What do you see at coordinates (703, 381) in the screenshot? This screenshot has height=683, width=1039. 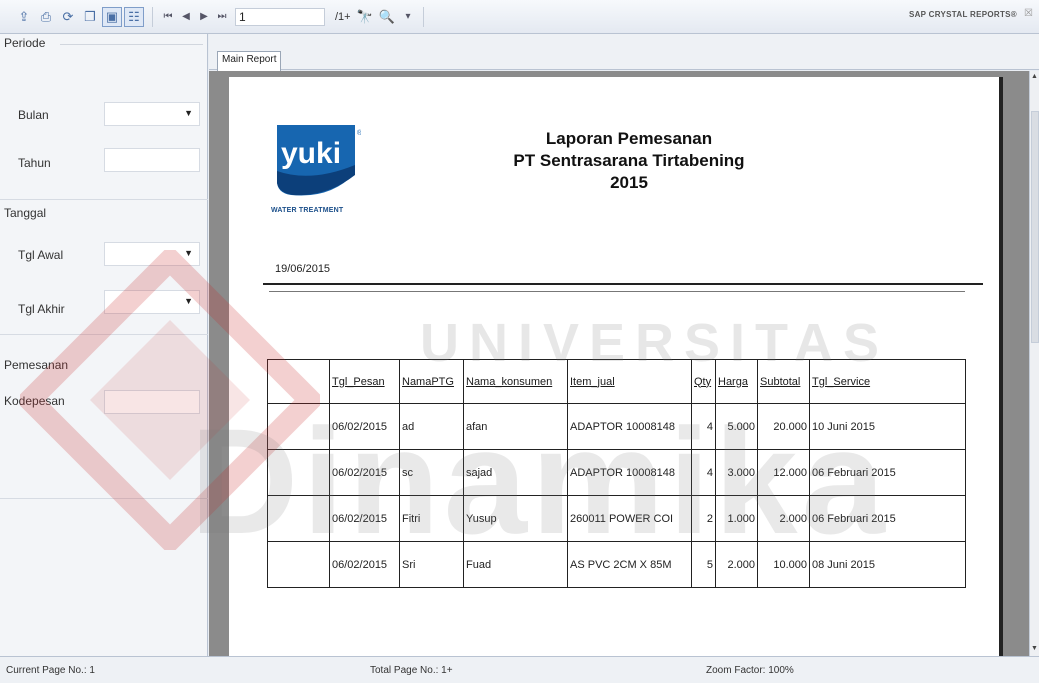 I see `column-header: Qty` at bounding box center [703, 381].